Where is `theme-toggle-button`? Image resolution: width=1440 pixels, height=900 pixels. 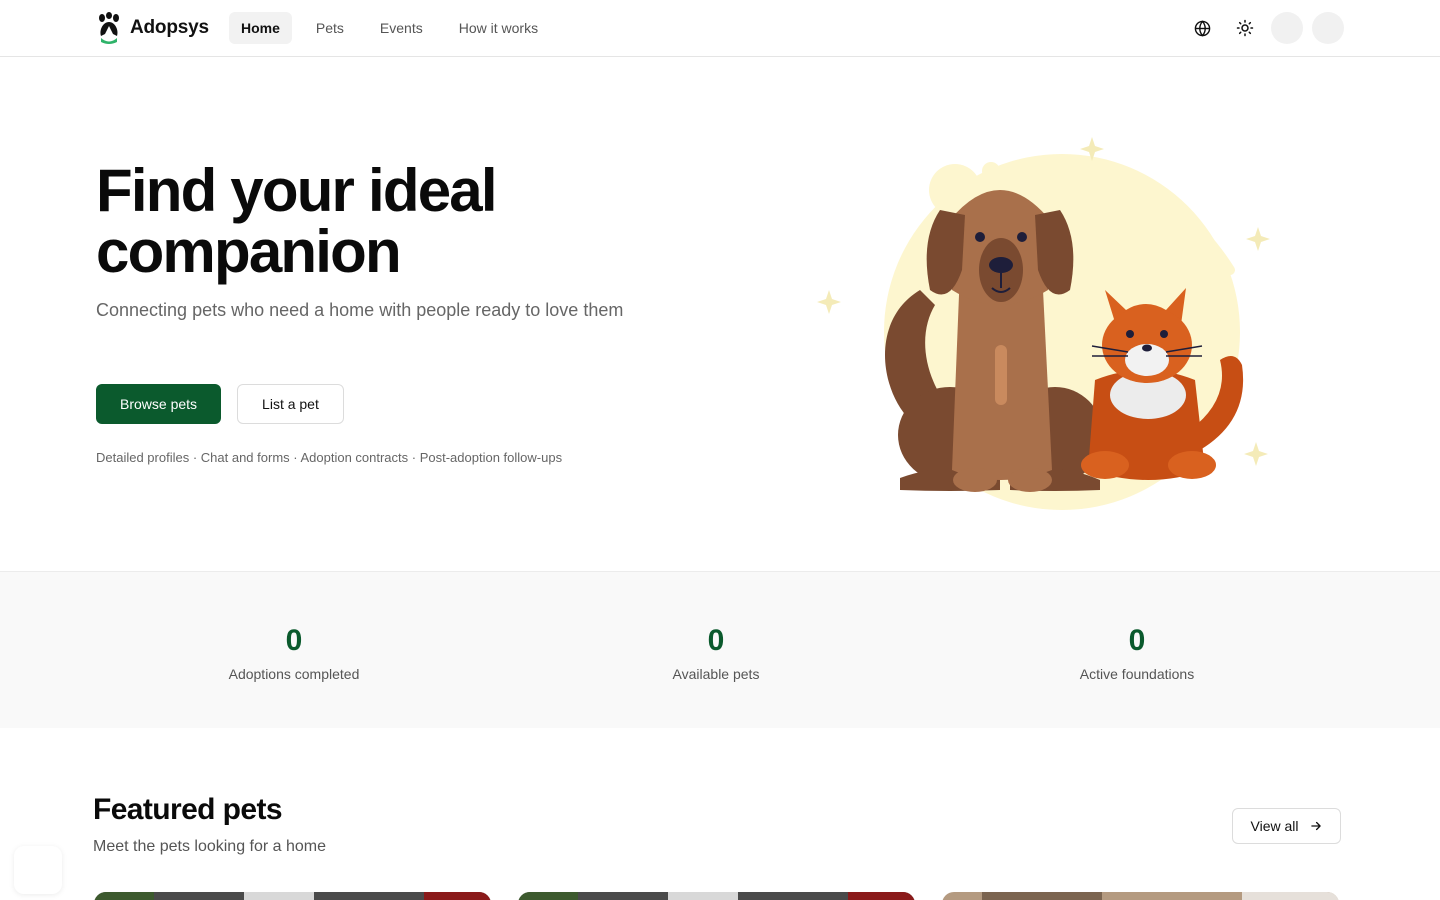
theme-toggle-button is located at coordinates (1245, 28).